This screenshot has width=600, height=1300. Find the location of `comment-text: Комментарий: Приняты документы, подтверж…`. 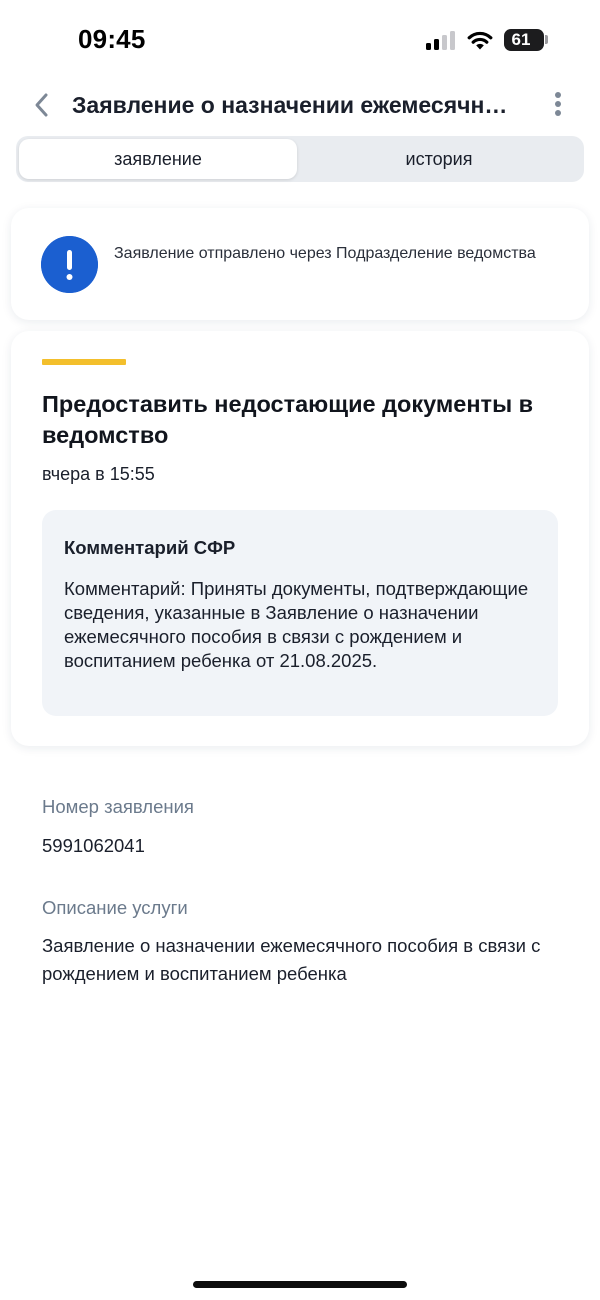

comment-text: Комментарий: Приняты документы, подтверж… is located at coordinates (296, 624).